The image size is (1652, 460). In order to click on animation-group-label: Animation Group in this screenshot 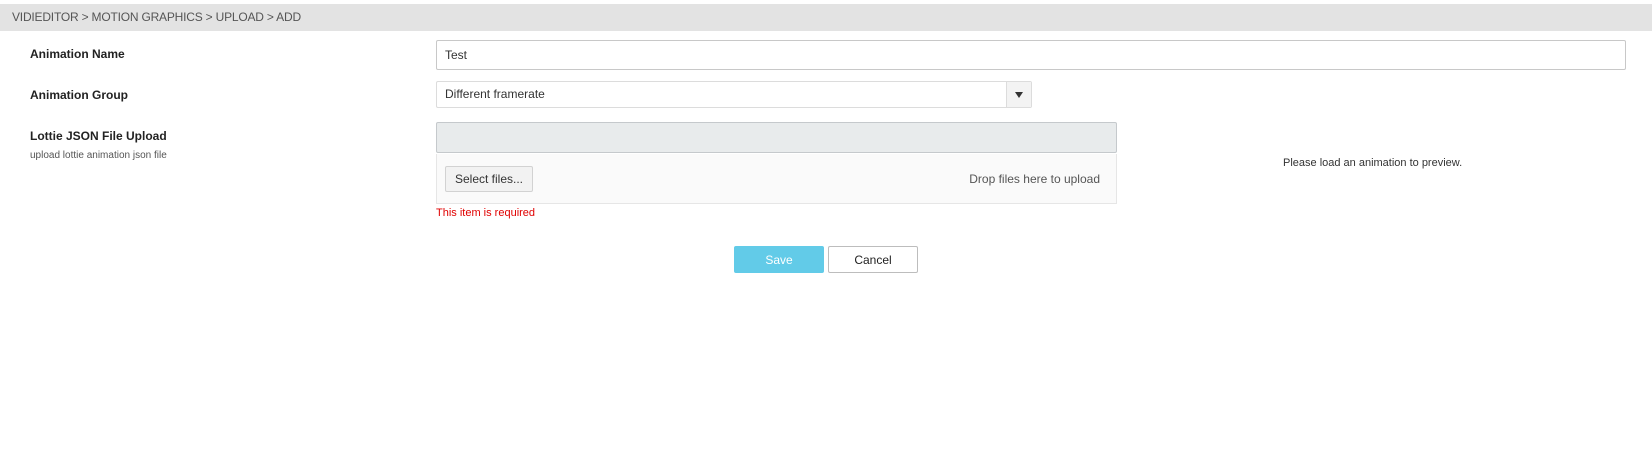, I will do `click(79, 95)`.